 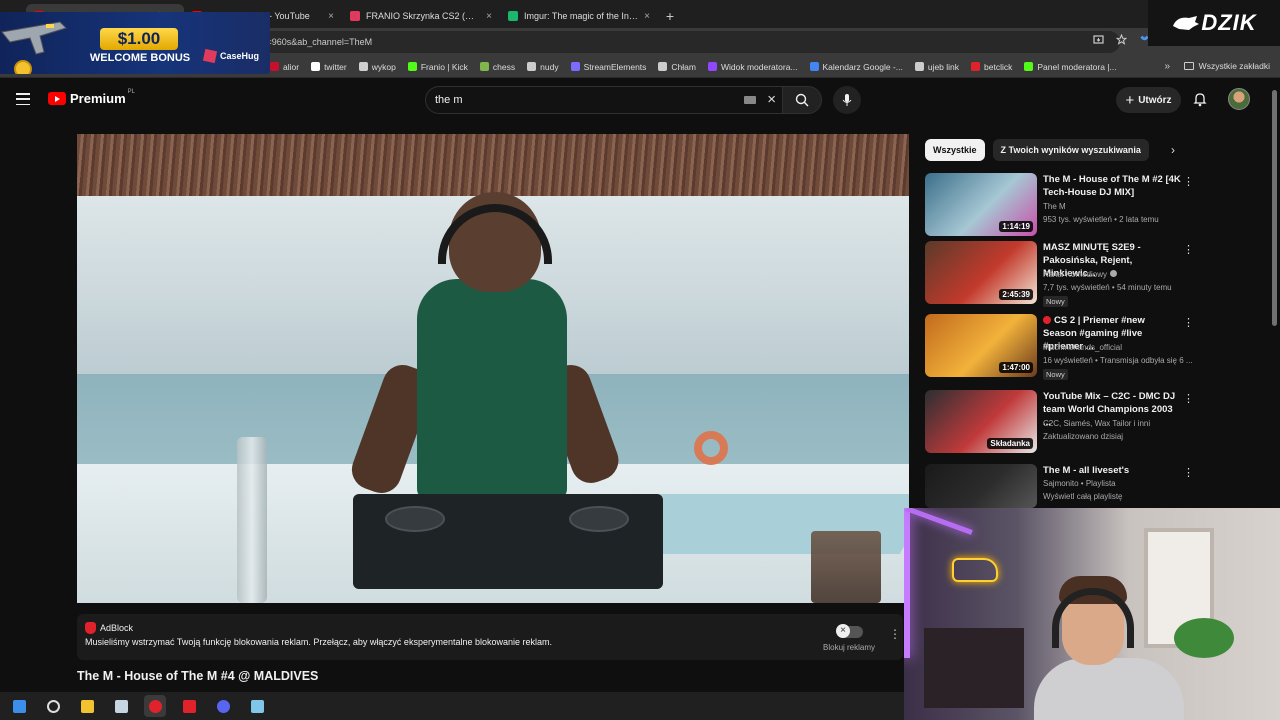 I want to click on notifications-bell-icon, so click(x=1200, y=99).